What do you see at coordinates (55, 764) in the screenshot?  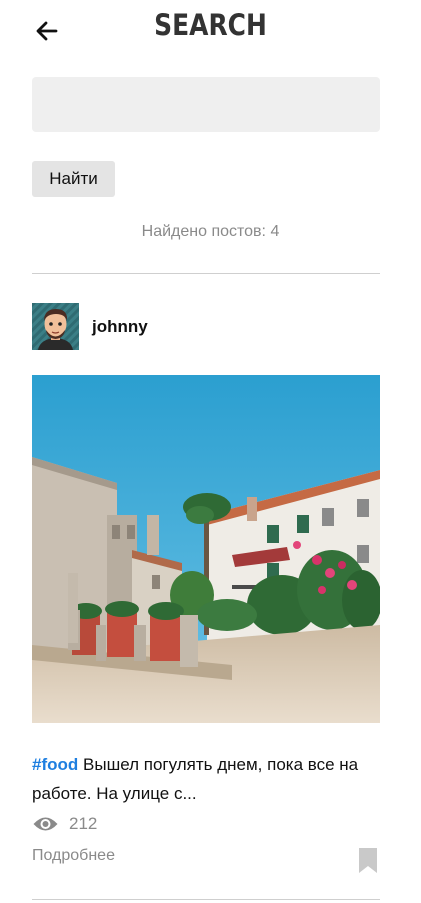 I see `post-hashtag: #food` at bounding box center [55, 764].